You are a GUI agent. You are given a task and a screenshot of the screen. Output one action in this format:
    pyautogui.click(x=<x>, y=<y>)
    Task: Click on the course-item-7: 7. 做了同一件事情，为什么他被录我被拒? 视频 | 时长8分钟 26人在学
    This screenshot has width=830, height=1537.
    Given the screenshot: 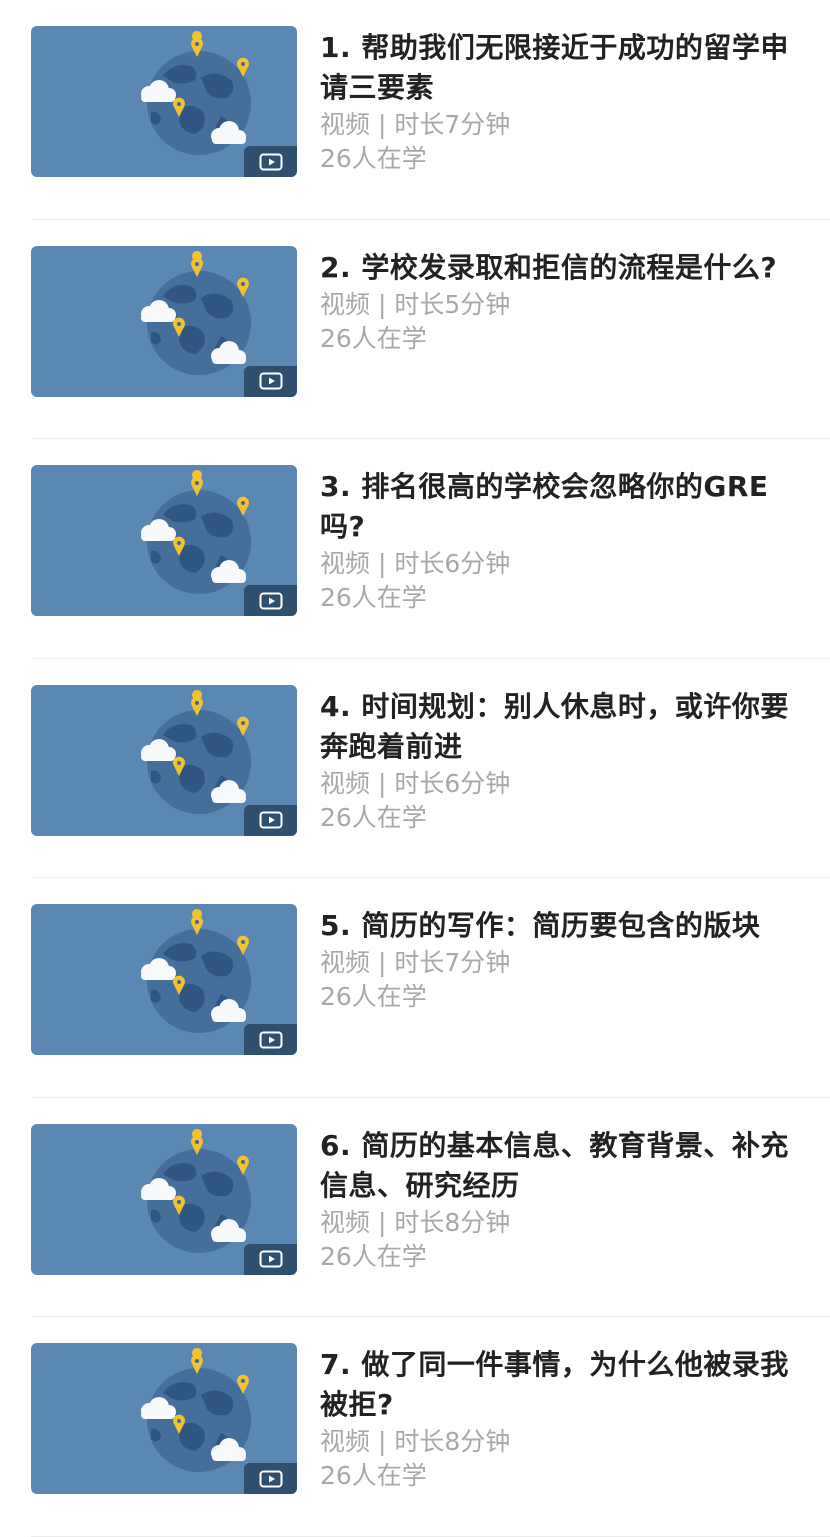 What is the action you would take?
    pyautogui.click(x=415, y=1427)
    